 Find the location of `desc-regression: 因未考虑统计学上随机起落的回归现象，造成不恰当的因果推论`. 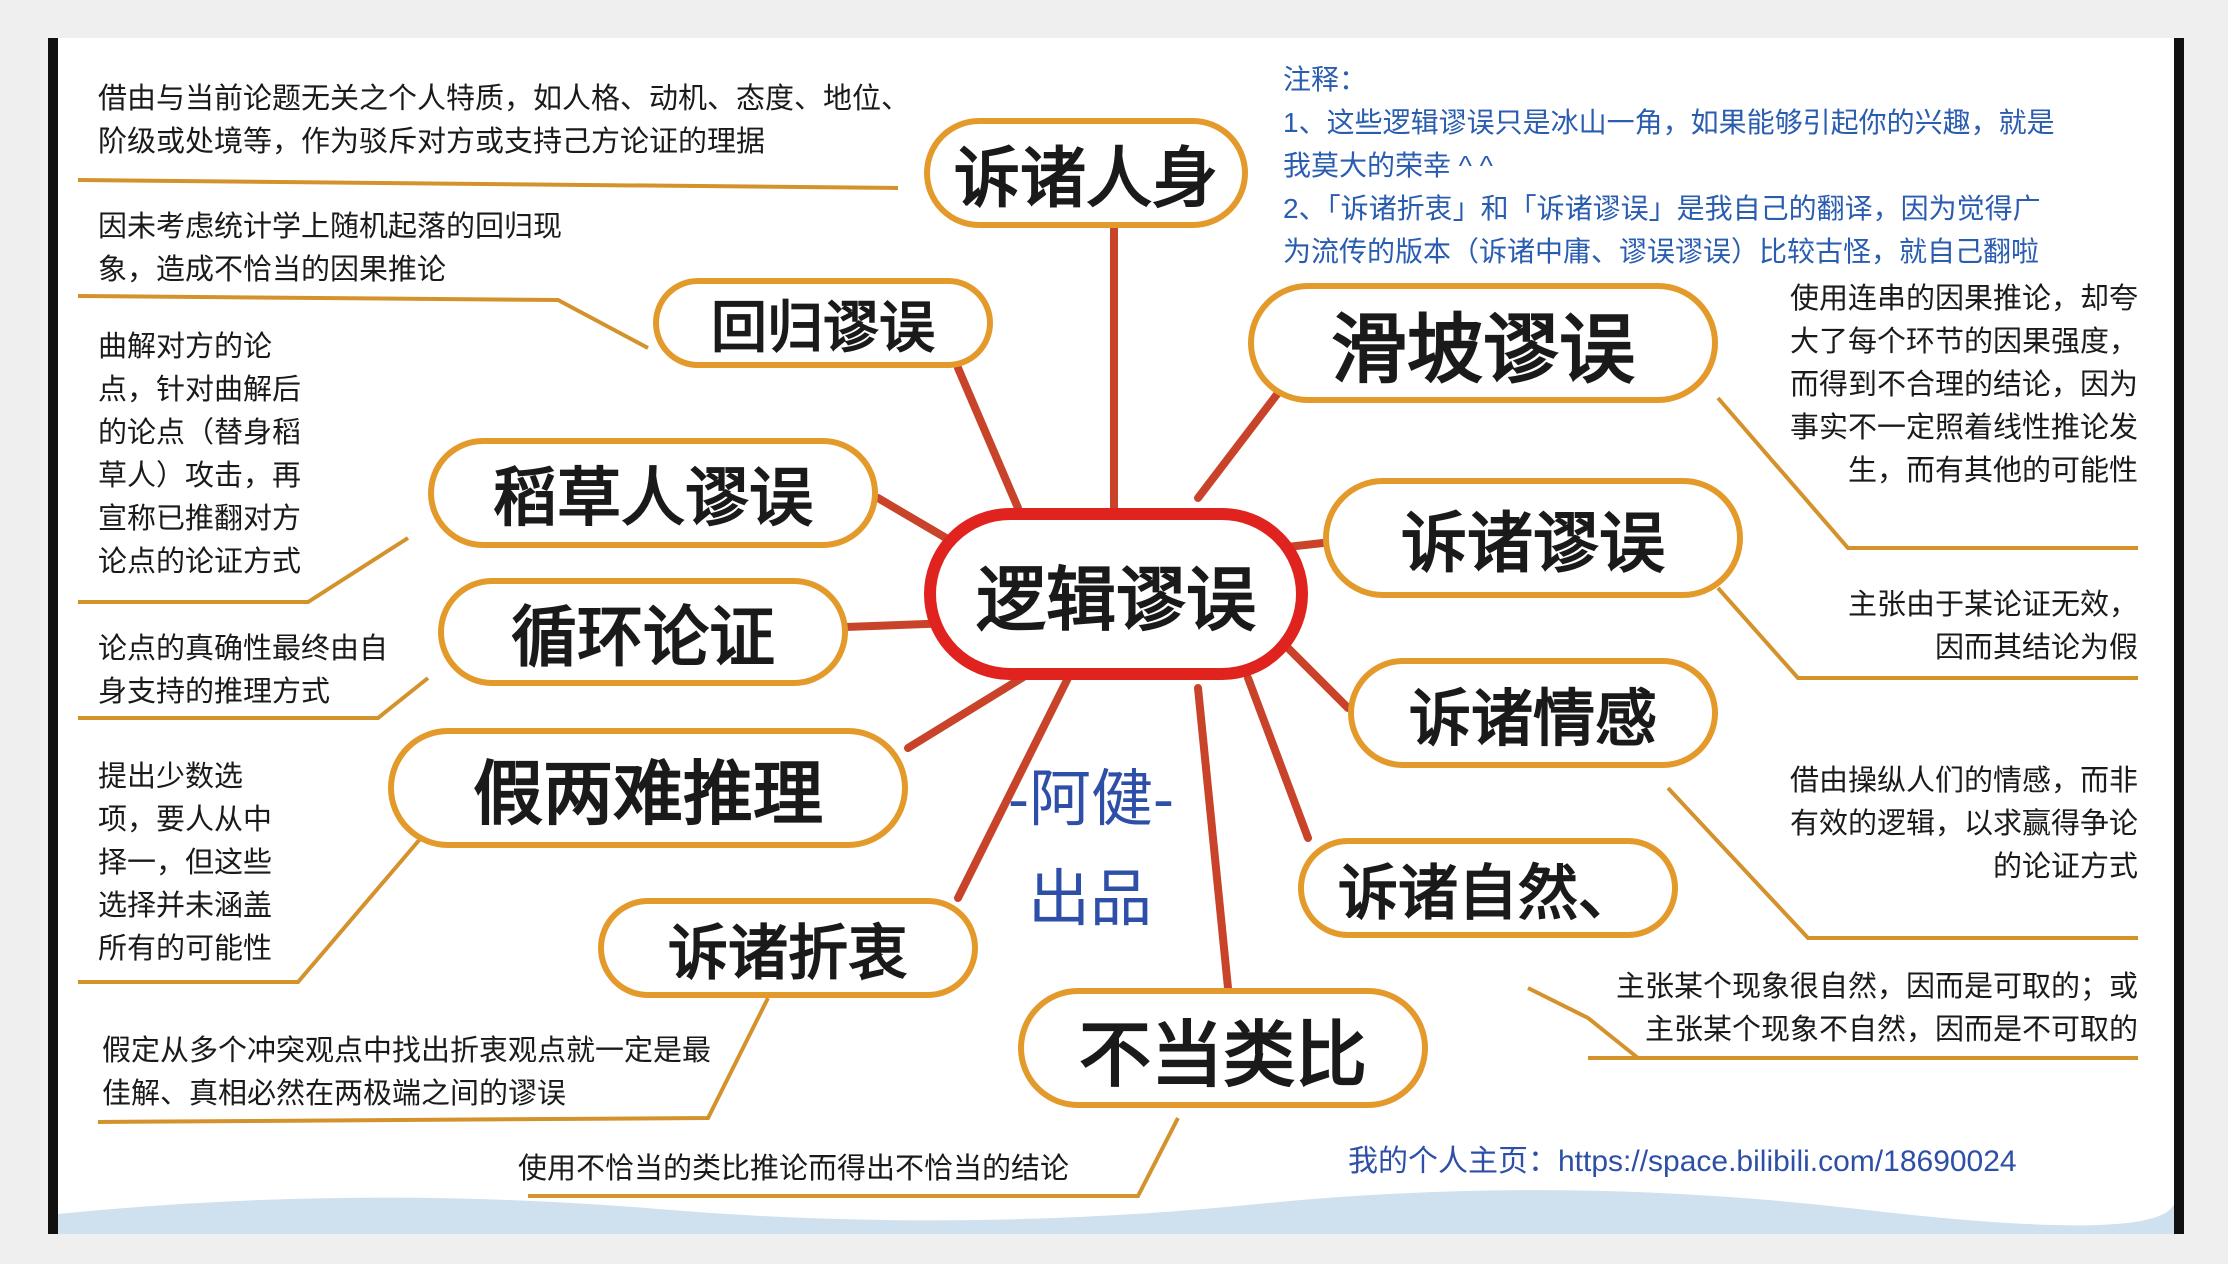

desc-regression: 因未考虑统计学上随机起落的回归现象，造成不恰当的因果推论 is located at coordinates (330, 248).